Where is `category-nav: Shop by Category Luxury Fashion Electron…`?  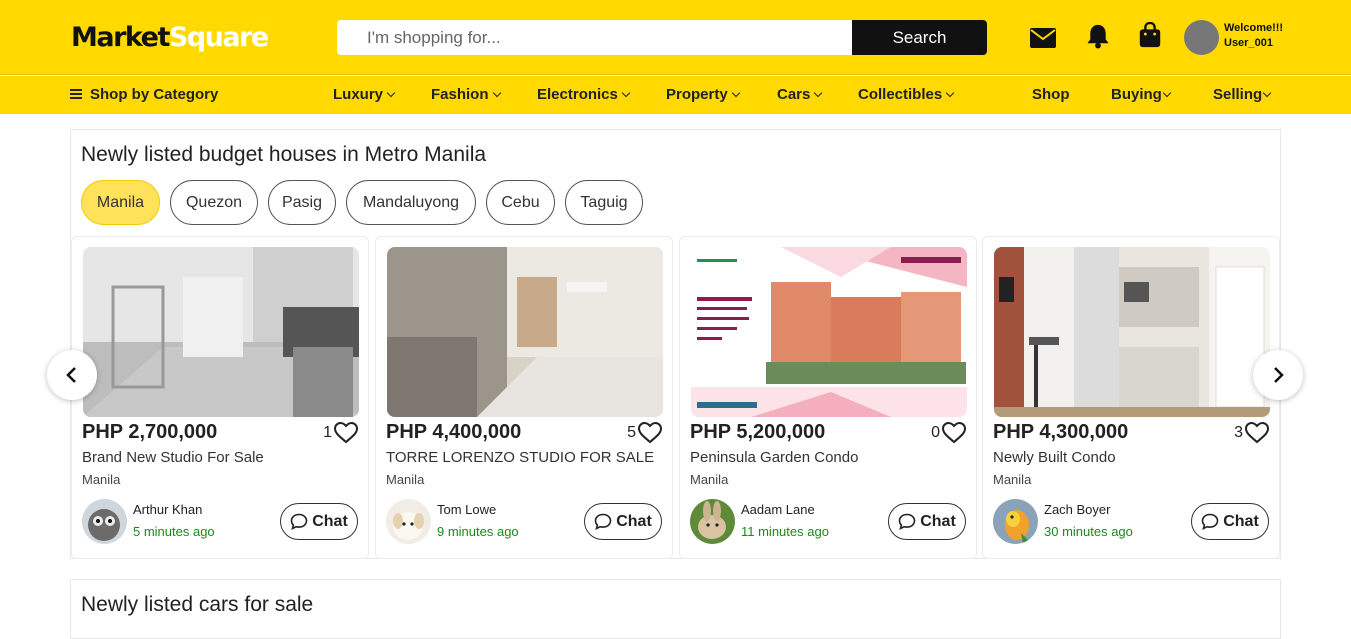
category-nav: Shop by Category Luxury Fashion Electron… is located at coordinates (675, 95).